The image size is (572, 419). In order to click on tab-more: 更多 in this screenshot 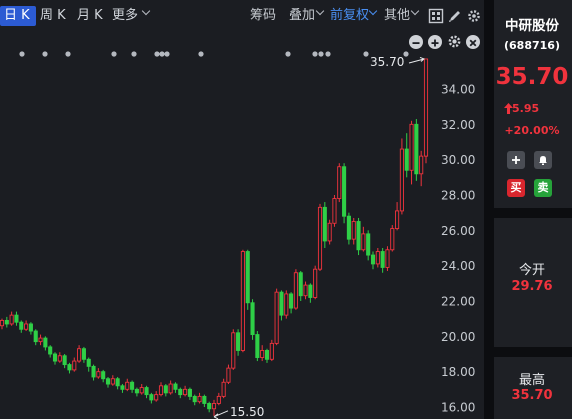, I will do `click(125, 16)`.